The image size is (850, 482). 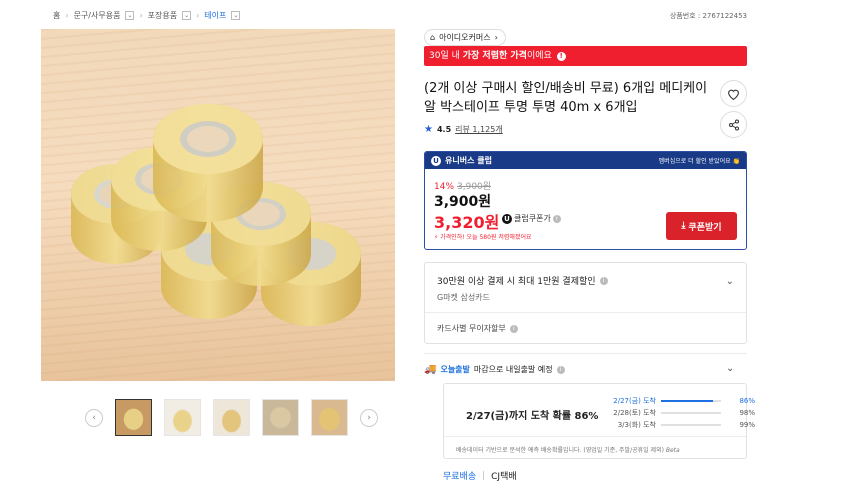 What do you see at coordinates (683, 226) in the screenshot?
I see `download-icon: ⤓` at bounding box center [683, 226].